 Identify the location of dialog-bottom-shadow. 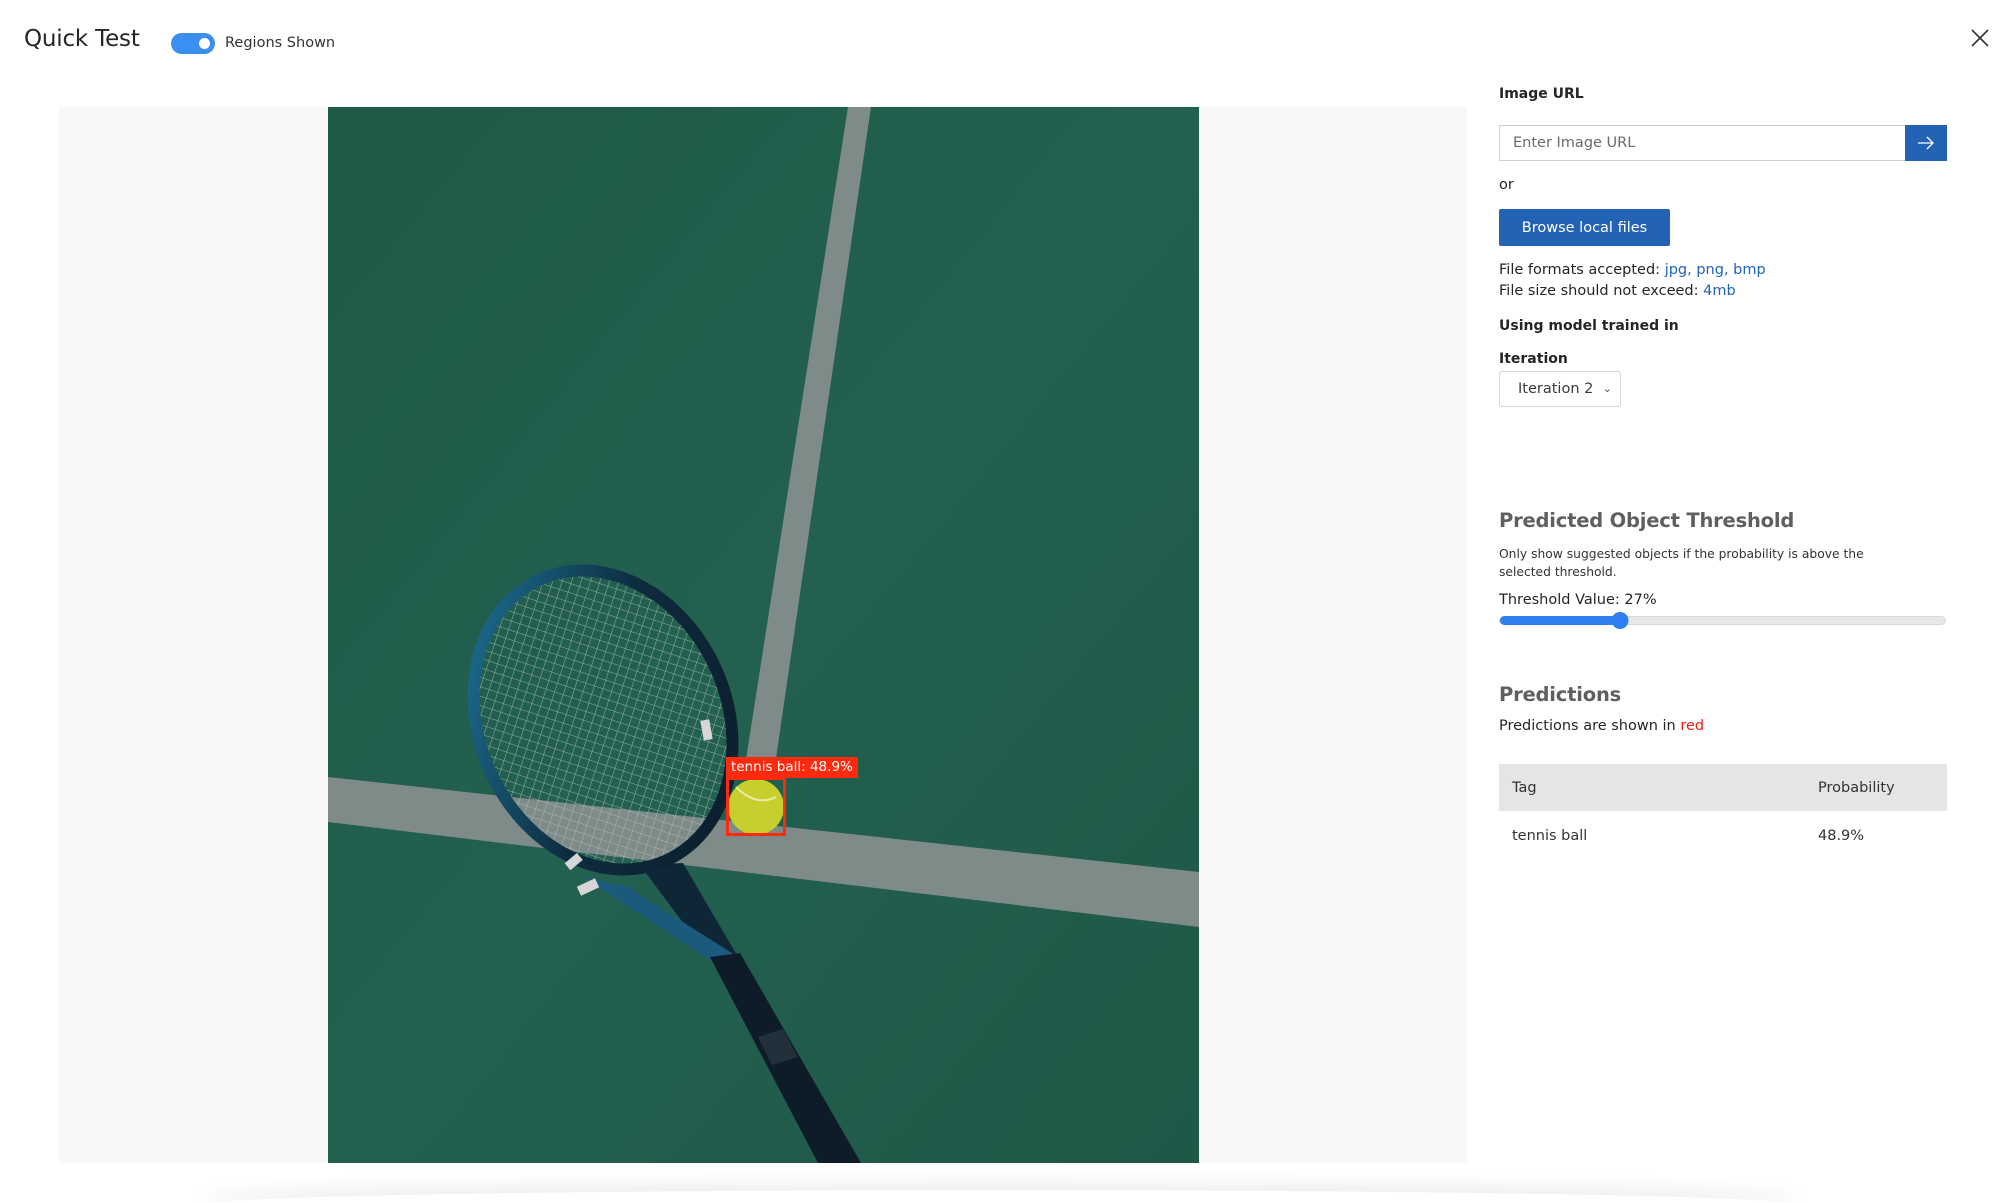
(1000, 1196).